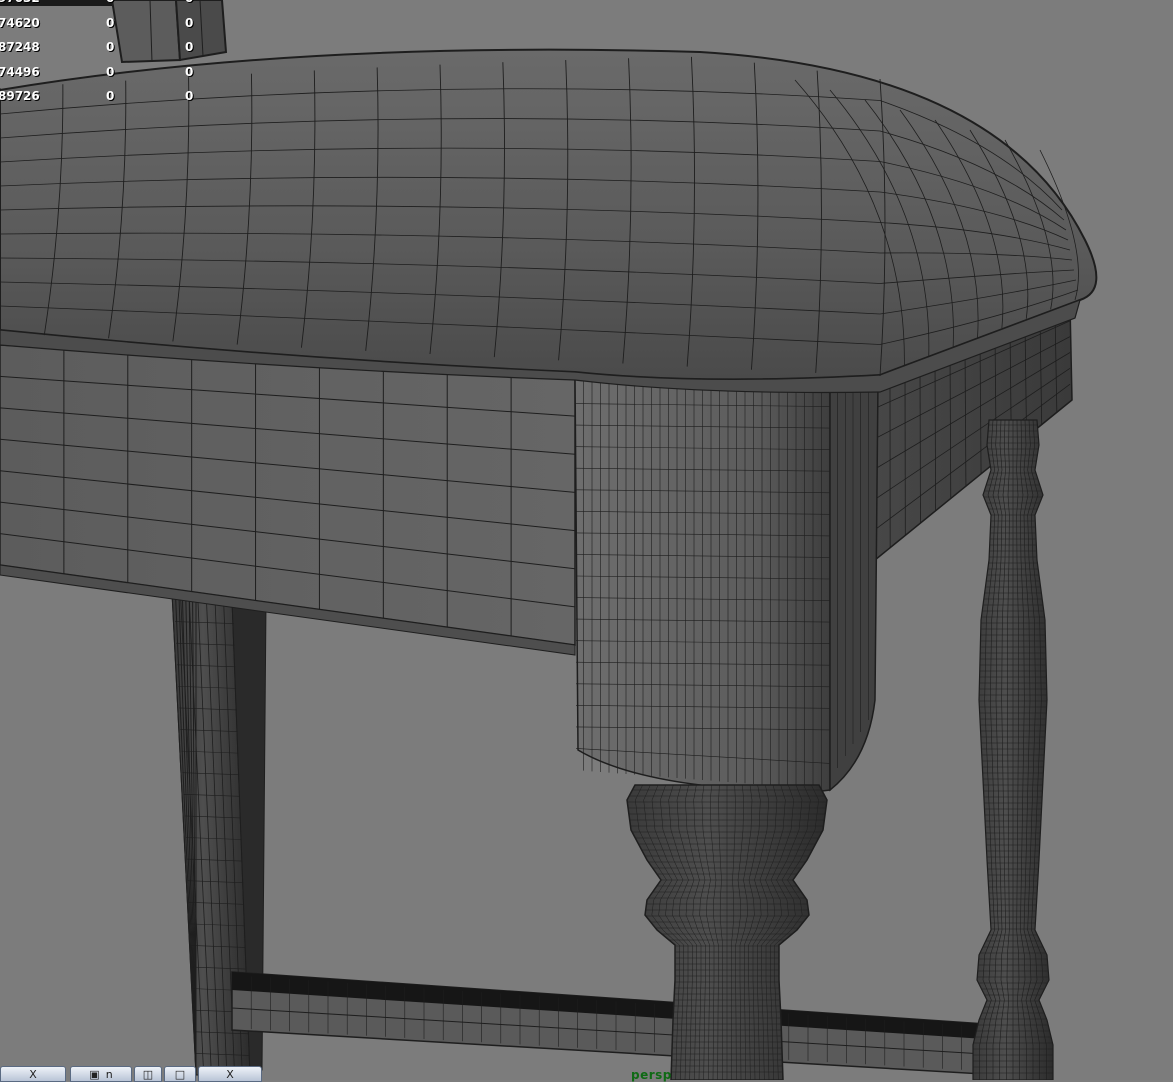  I want to click on camera-icon: ▣, so click(94, 1074).